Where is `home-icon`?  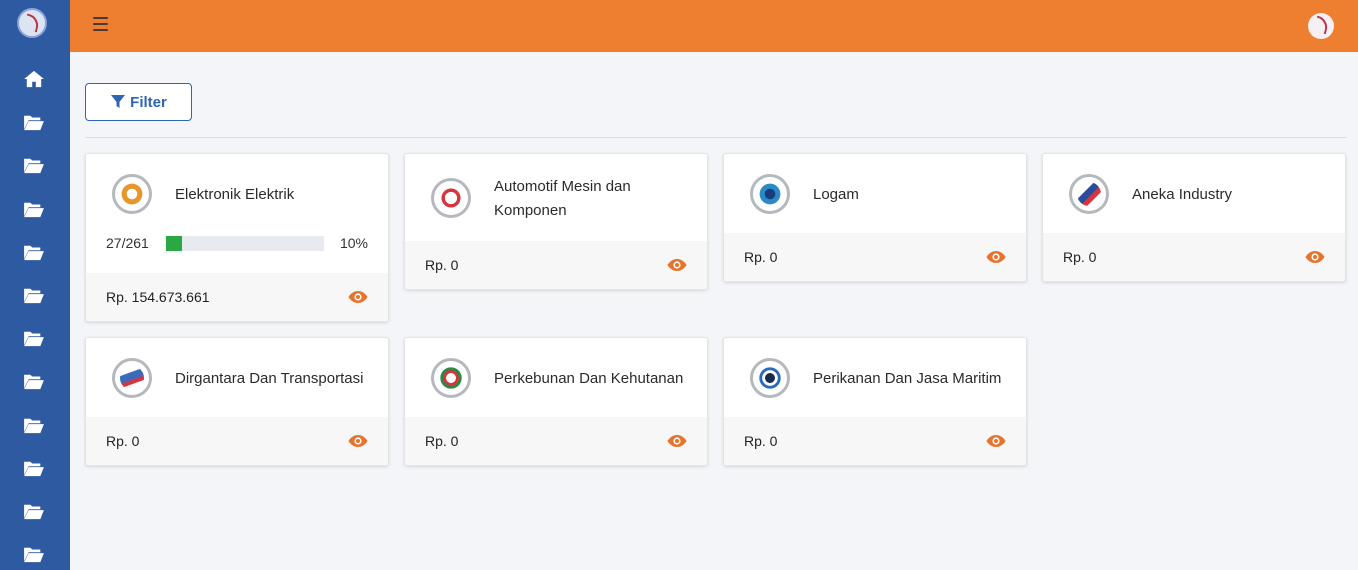 home-icon is located at coordinates (34, 79).